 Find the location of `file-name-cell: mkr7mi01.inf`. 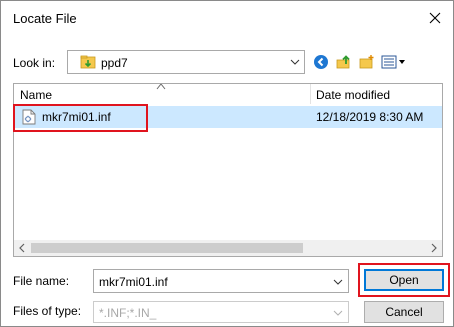

file-name-cell: mkr7mi01.inf is located at coordinates (76, 117).